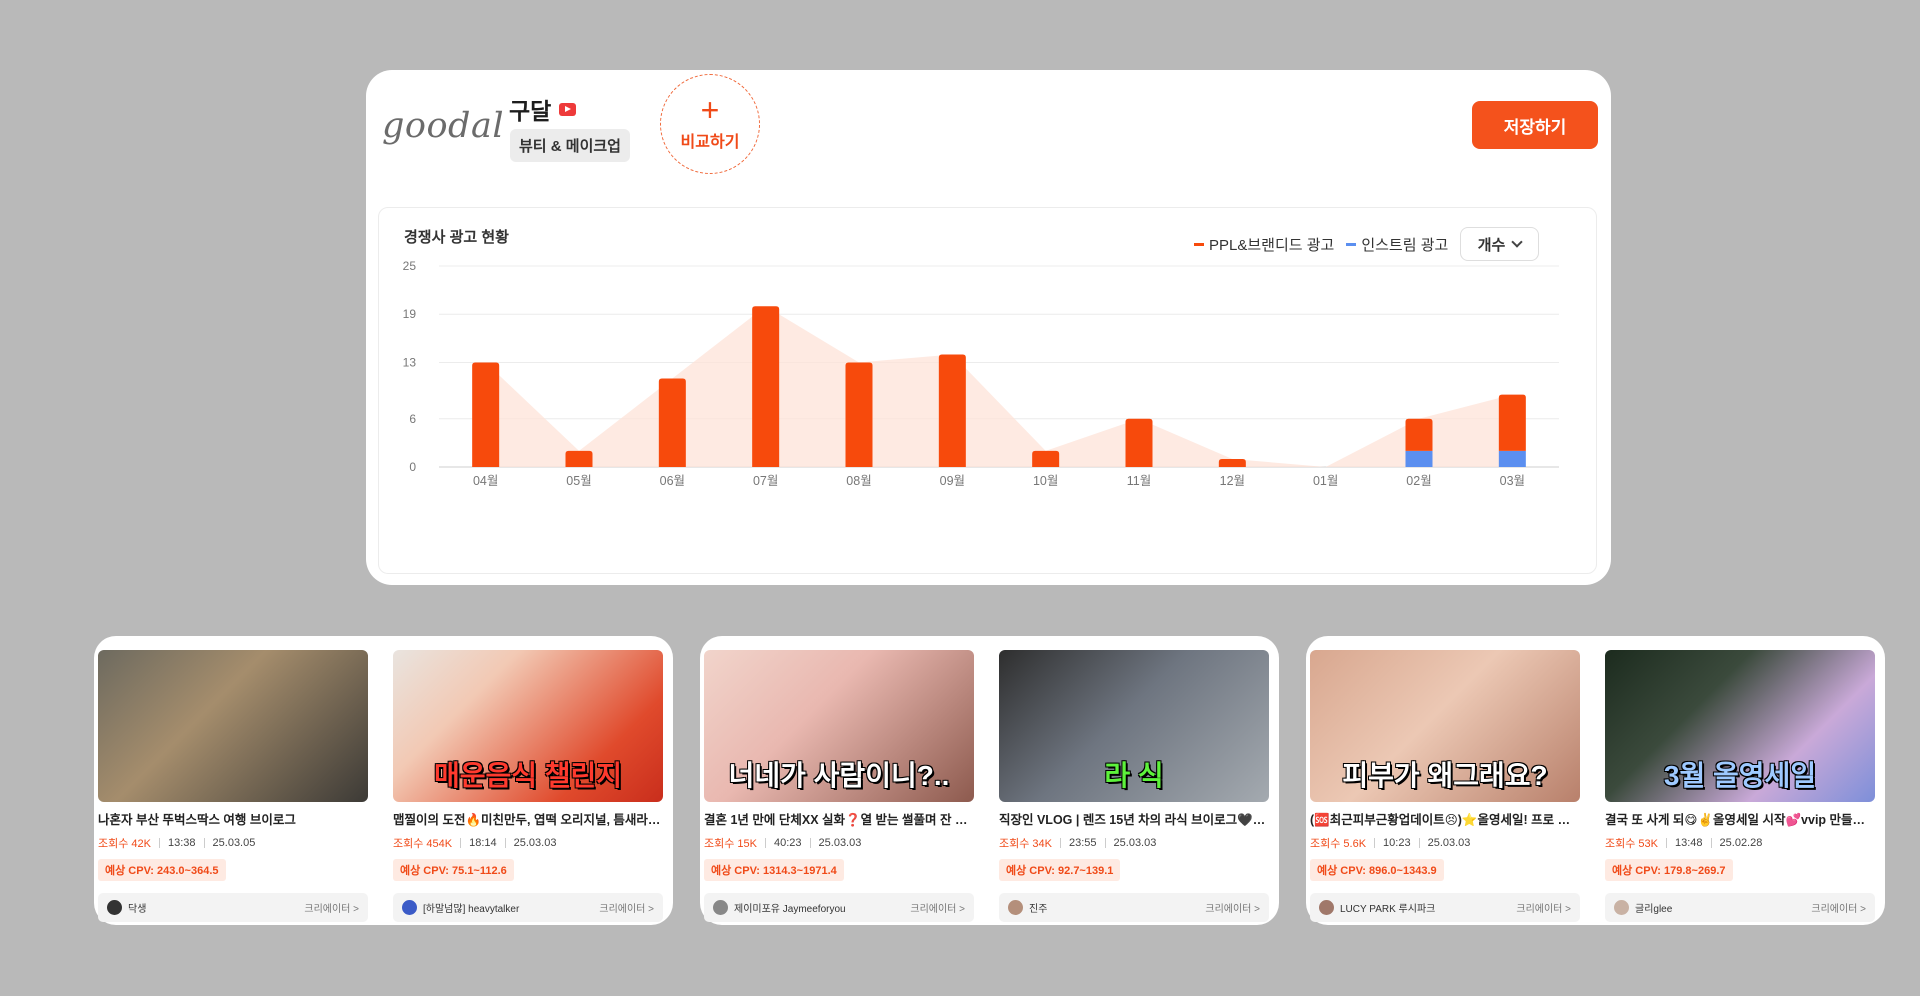 The width and height of the screenshot is (1920, 996). I want to click on total-area, so click(999, 386).